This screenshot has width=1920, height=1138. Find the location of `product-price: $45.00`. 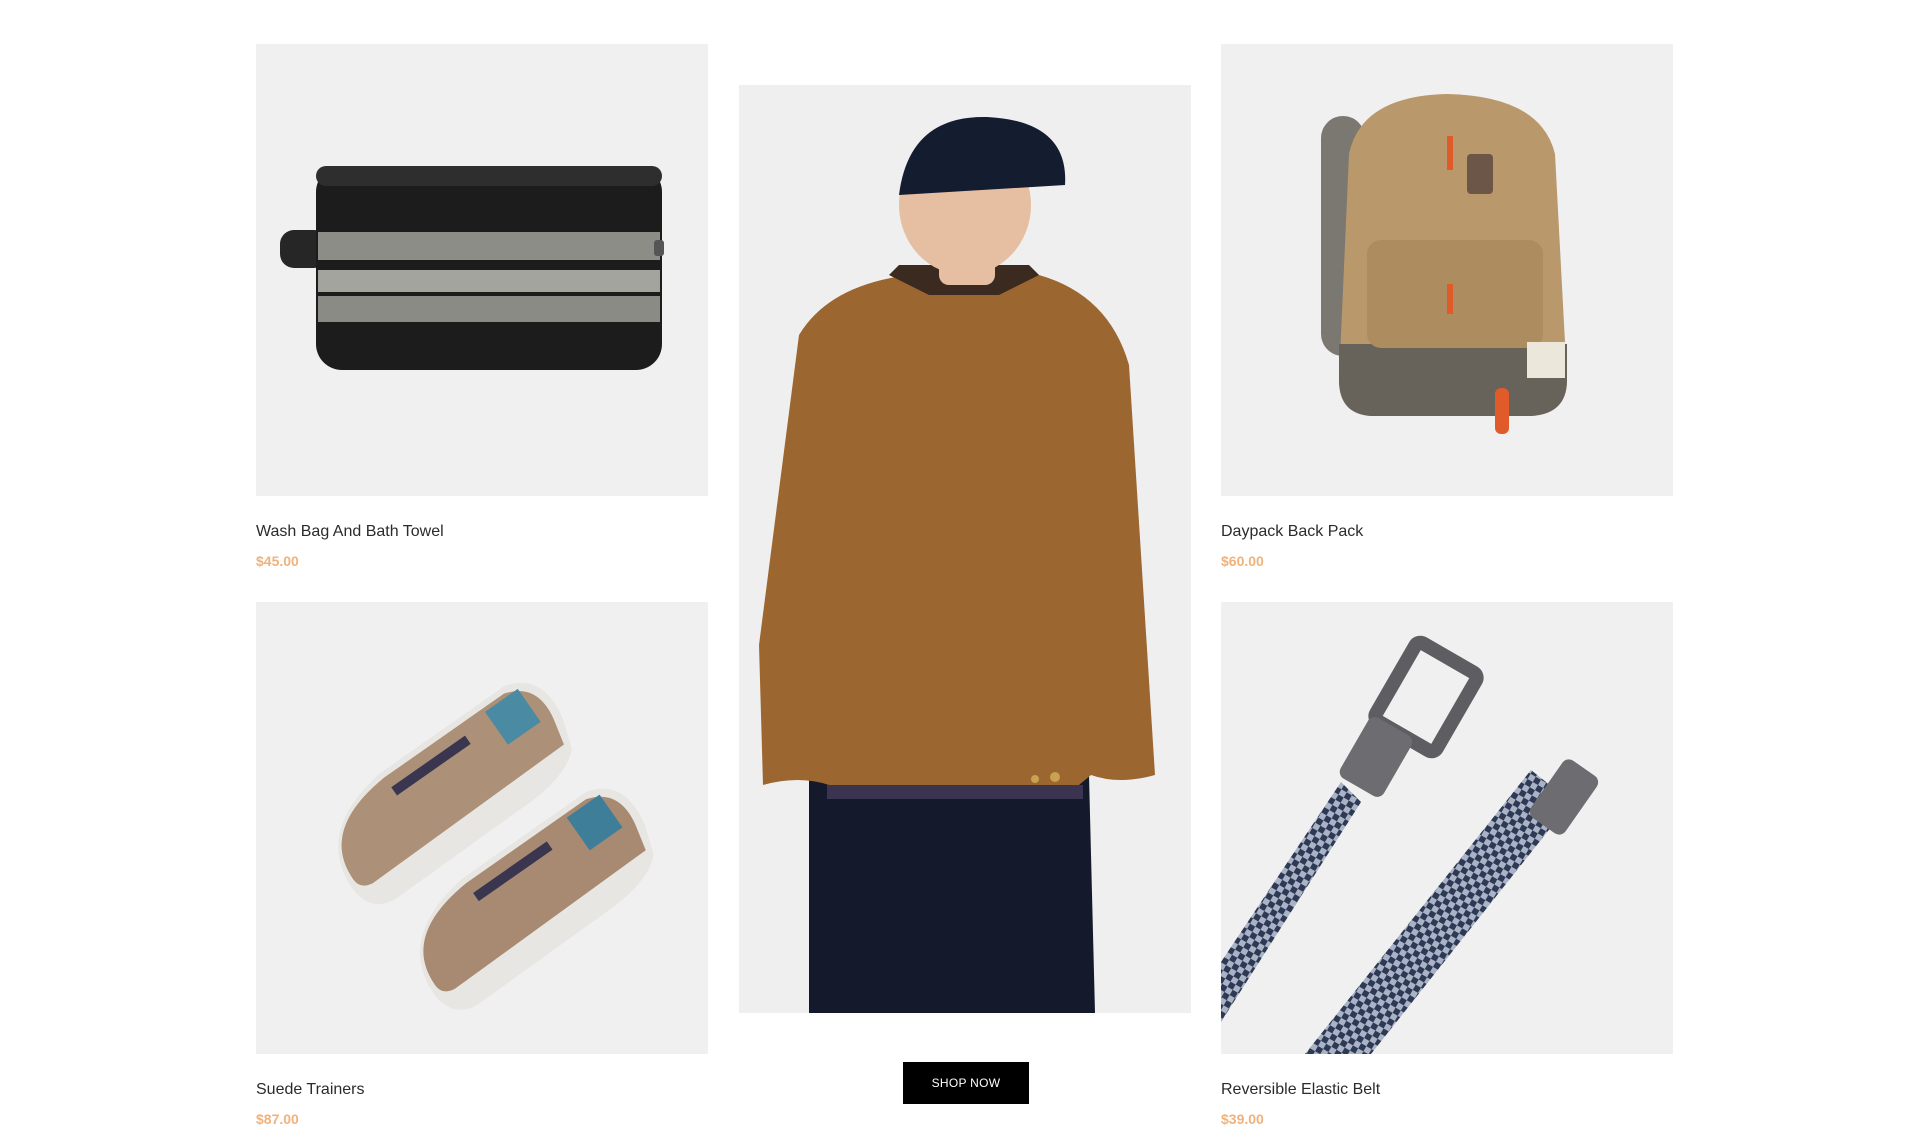

product-price: $45.00 is located at coordinates (277, 561).